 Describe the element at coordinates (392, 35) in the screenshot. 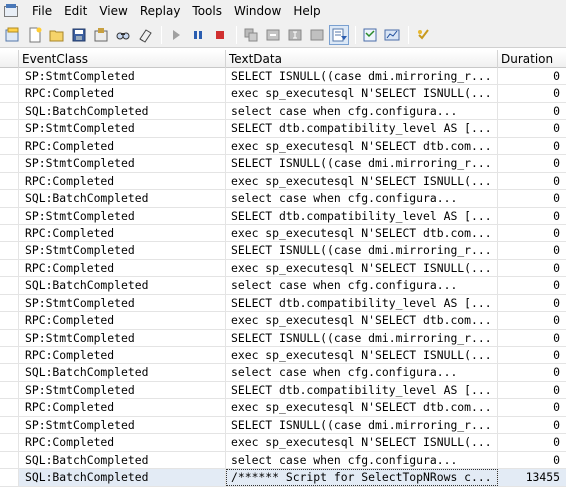

I see `chart-icon` at that location.